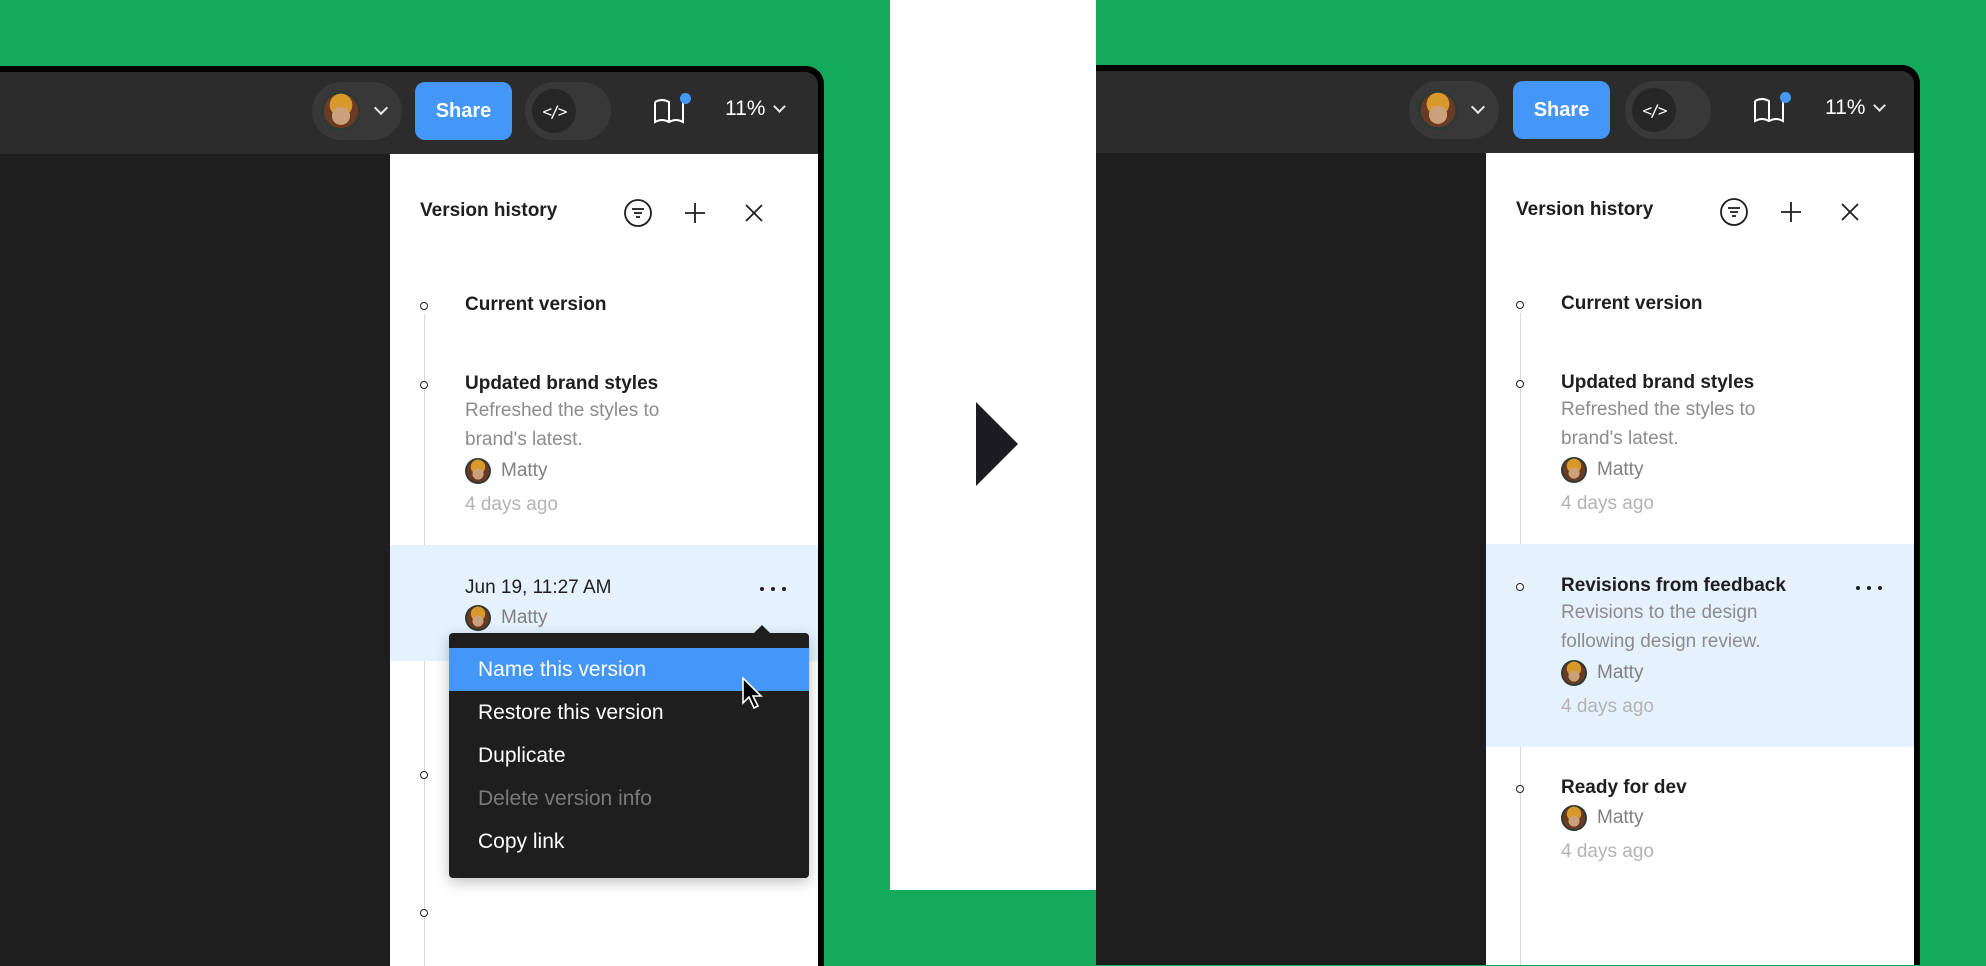  I want to click on mouse-cursor-icon, so click(752, 693).